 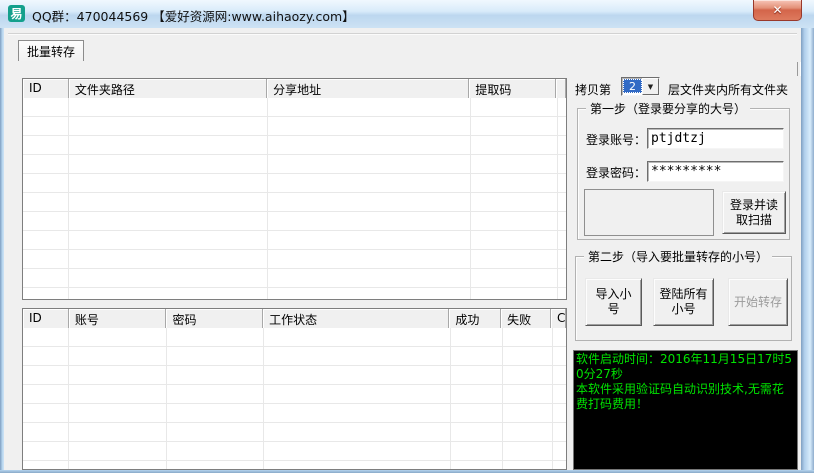 I want to click on console-line: 软件启动时间：2016年11月15日17时50分27秒, so click(x=684, y=366).